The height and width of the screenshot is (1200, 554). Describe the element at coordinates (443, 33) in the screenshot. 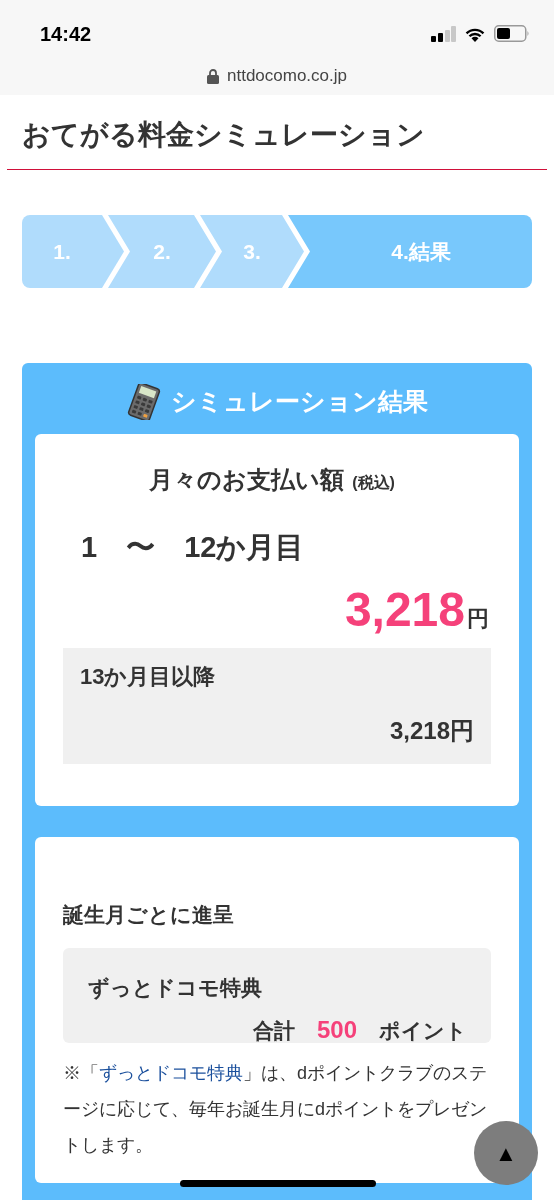

I see `signal-icon` at that location.